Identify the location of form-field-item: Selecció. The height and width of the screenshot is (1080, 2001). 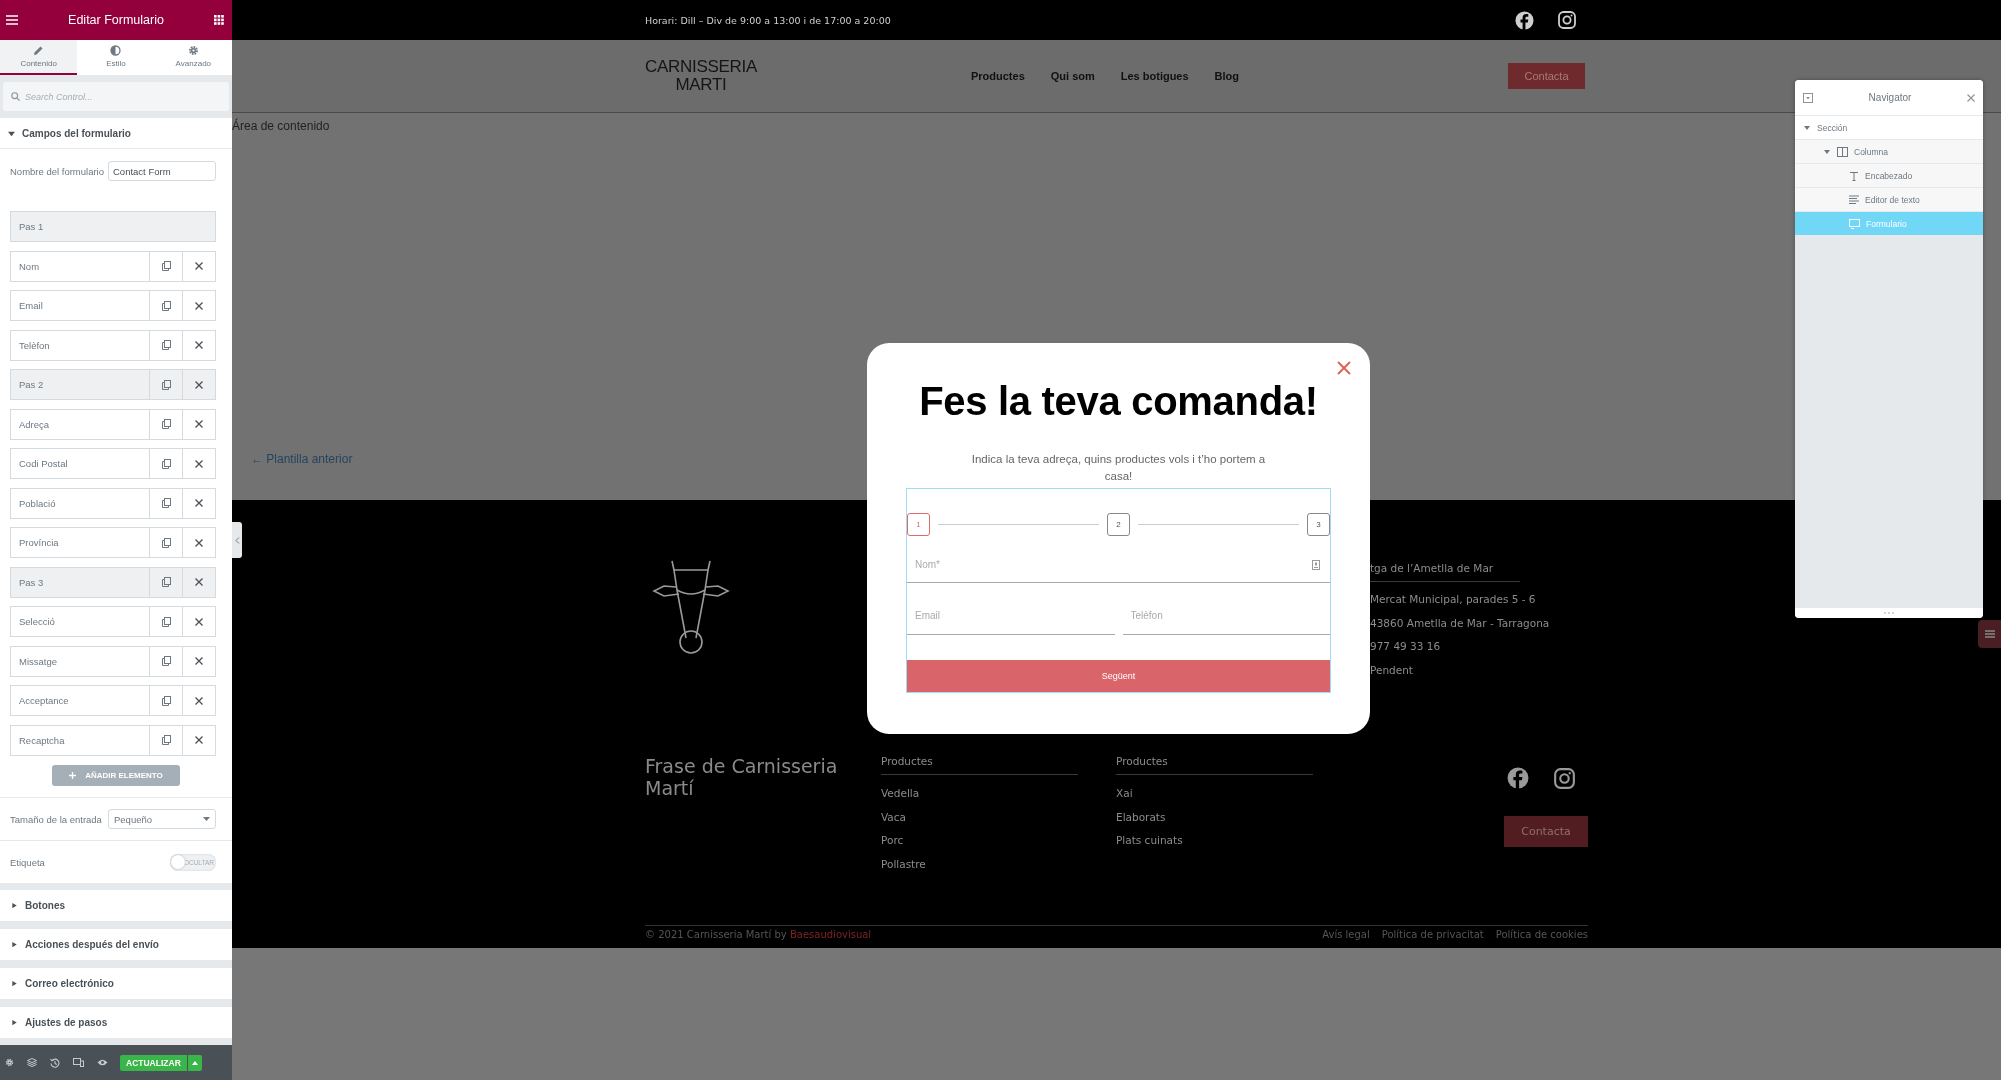
(113, 621).